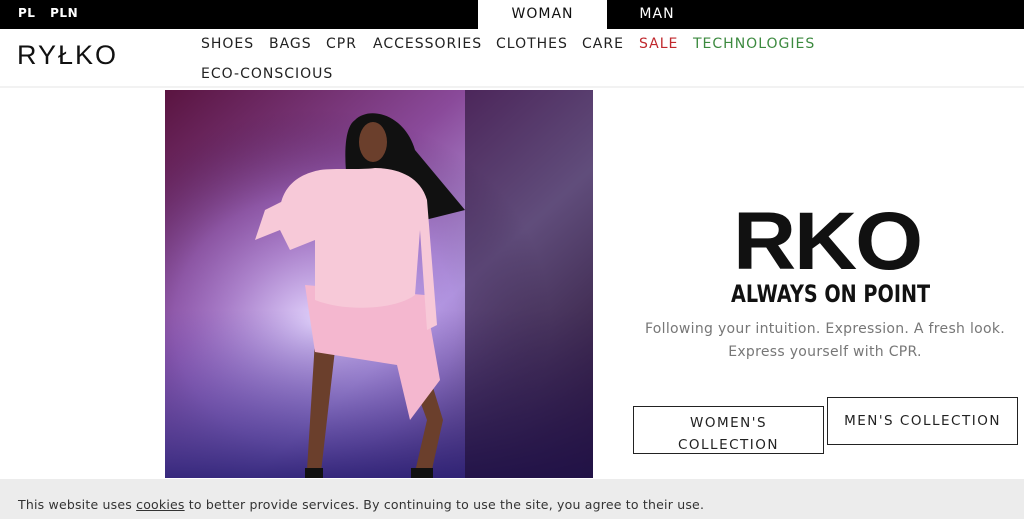 The height and width of the screenshot is (519, 1024). What do you see at coordinates (267, 74) in the screenshot?
I see `nav-item-eco-conscious: ECO-CONSCIOUS` at bounding box center [267, 74].